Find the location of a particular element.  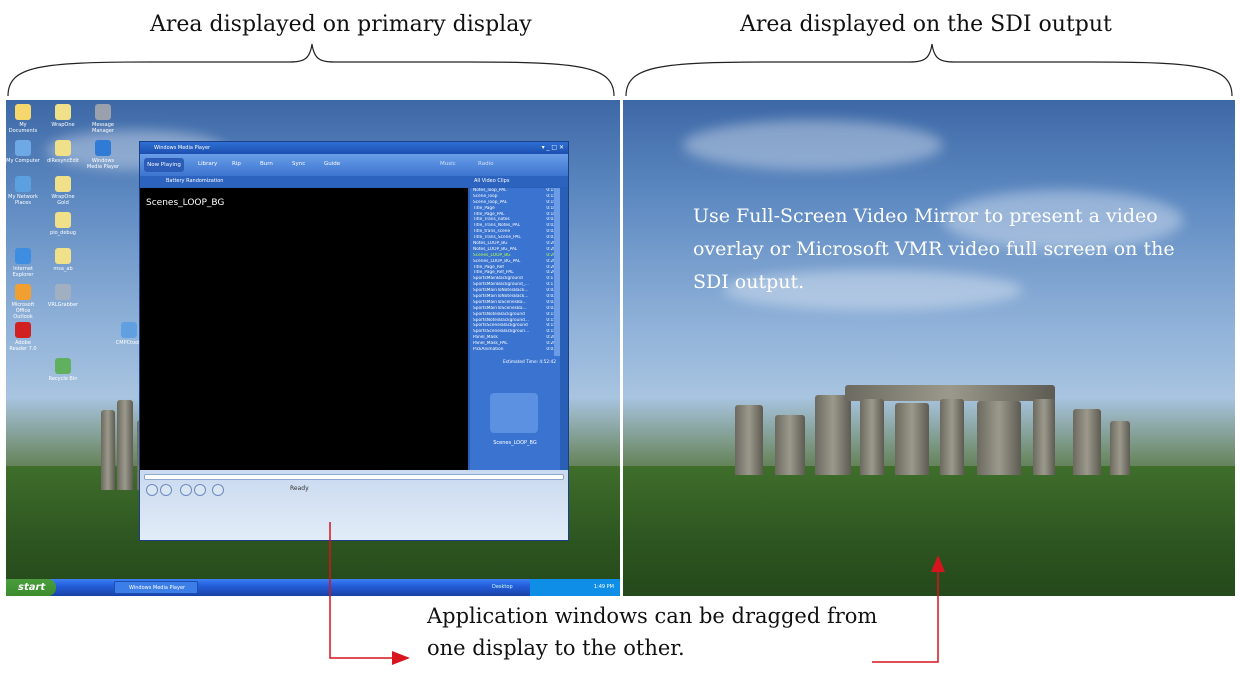

arrow-head-right is located at coordinates (938, 563).